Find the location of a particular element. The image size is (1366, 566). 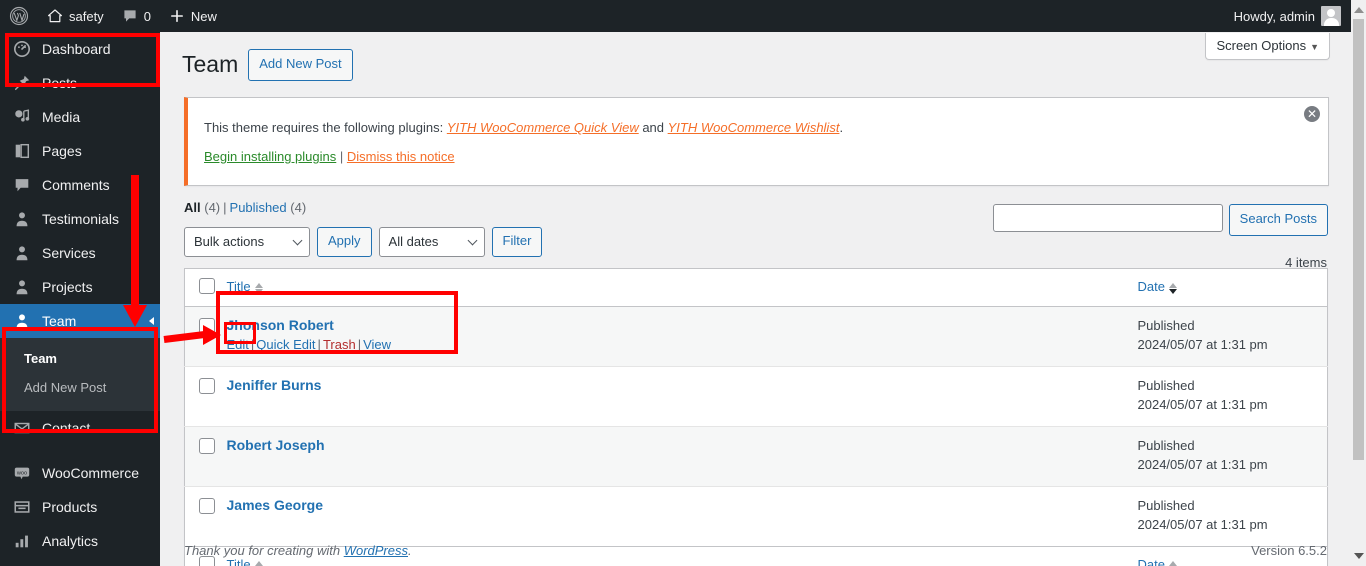

view-all-link: All is located at coordinates (192, 207).